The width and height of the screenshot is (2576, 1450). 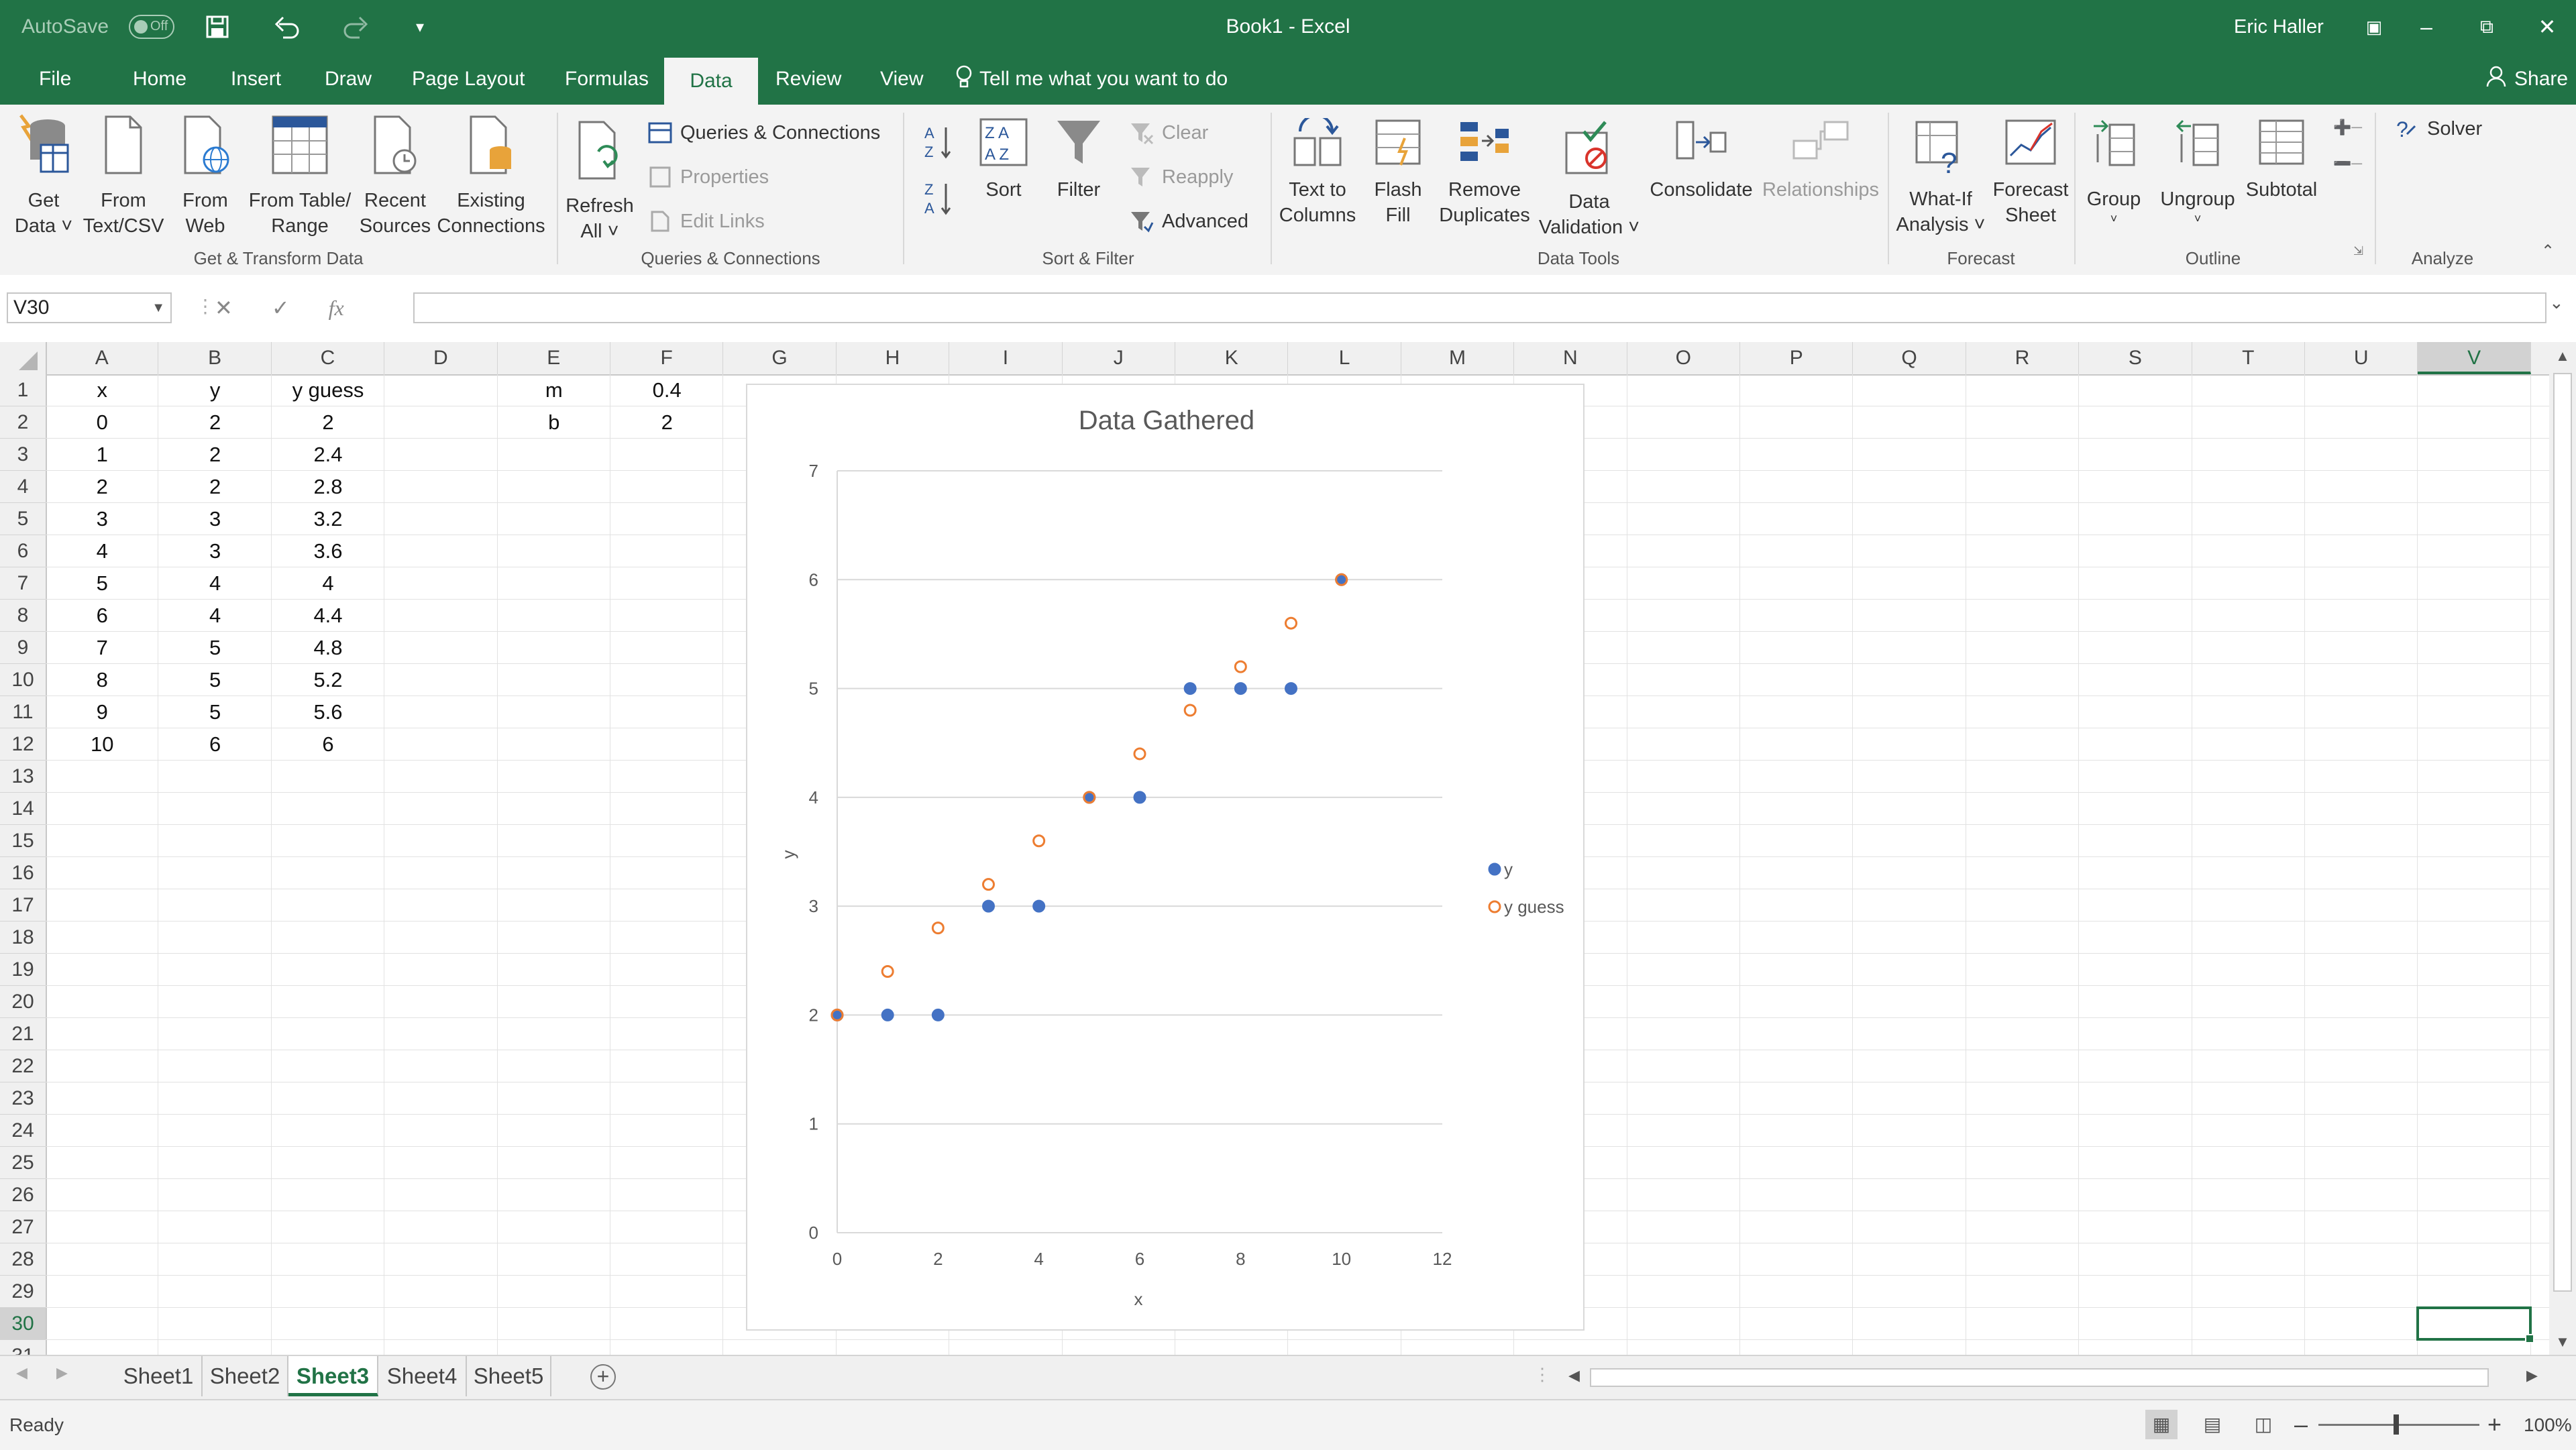 What do you see at coordinates (328, 712) in the screenshot?
I see `cell: 5.6` at bounding box center [328, 712].